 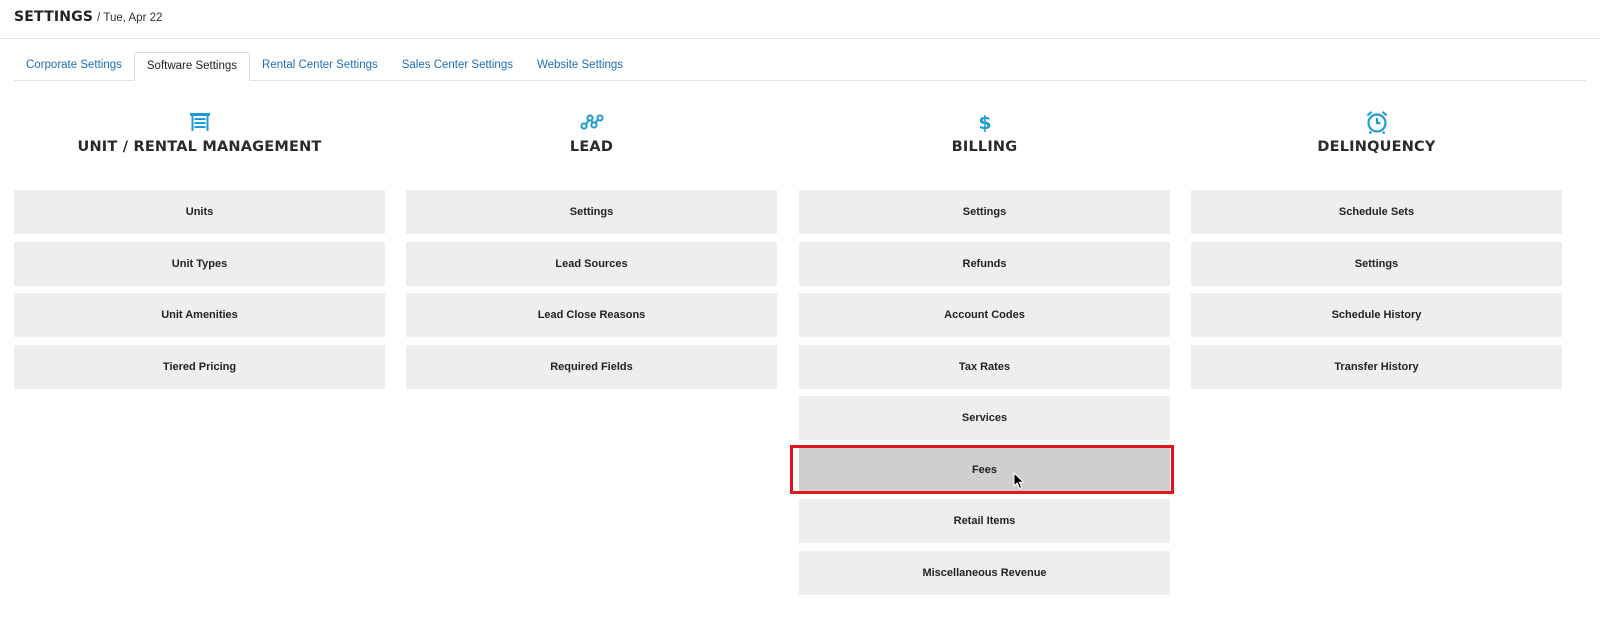 What do you see at coordinates (591, 366) in the screenshot?
I see `required-fields-button: Required Fields` at bounding box center [591, 366].